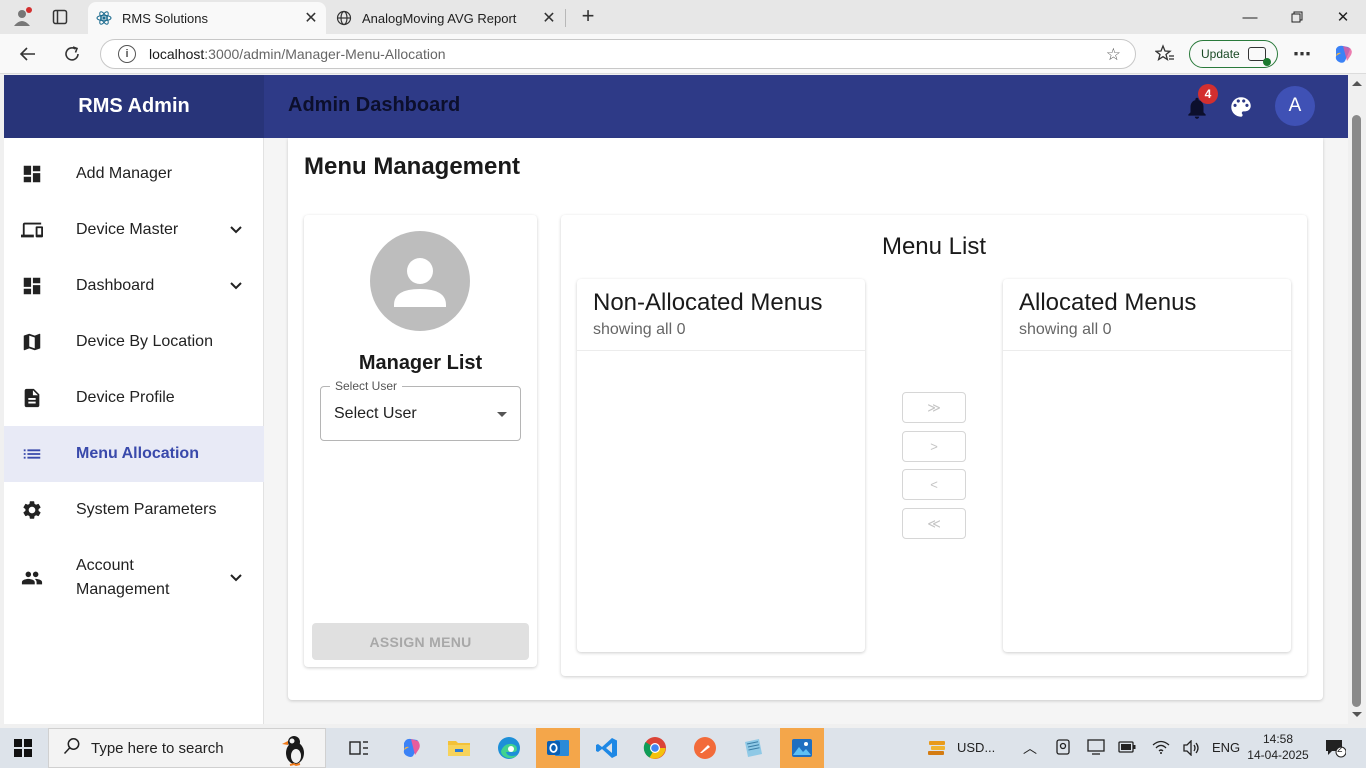 Image resolution: width=1366 pixels, height=768 pixels. I want to click on sidebar-item-add-manager: Add Manager, so click(134, 174).